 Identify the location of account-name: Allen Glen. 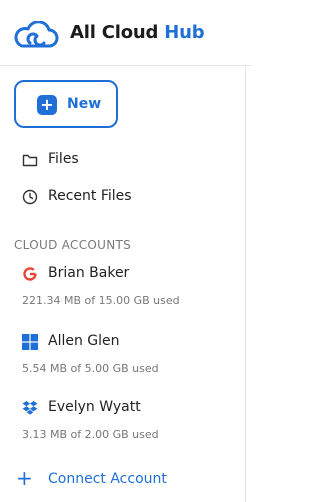
(84, 341).